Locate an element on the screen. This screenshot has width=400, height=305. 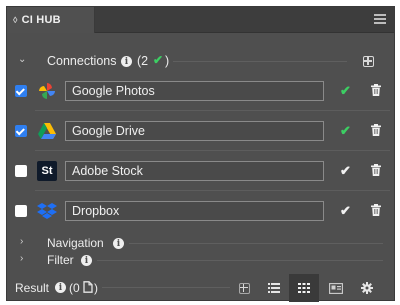
google-drive-icon is located at coordinates (47, 131).